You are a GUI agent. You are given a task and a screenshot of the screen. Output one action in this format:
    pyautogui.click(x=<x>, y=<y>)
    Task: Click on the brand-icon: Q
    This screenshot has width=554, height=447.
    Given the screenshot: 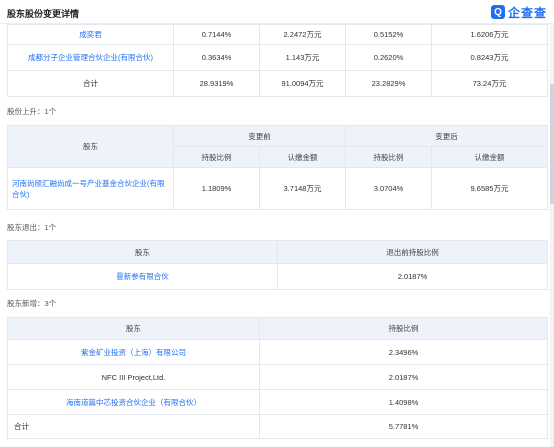 What is the action you would take?
    pyautogui.click(x=497, y=12)
    